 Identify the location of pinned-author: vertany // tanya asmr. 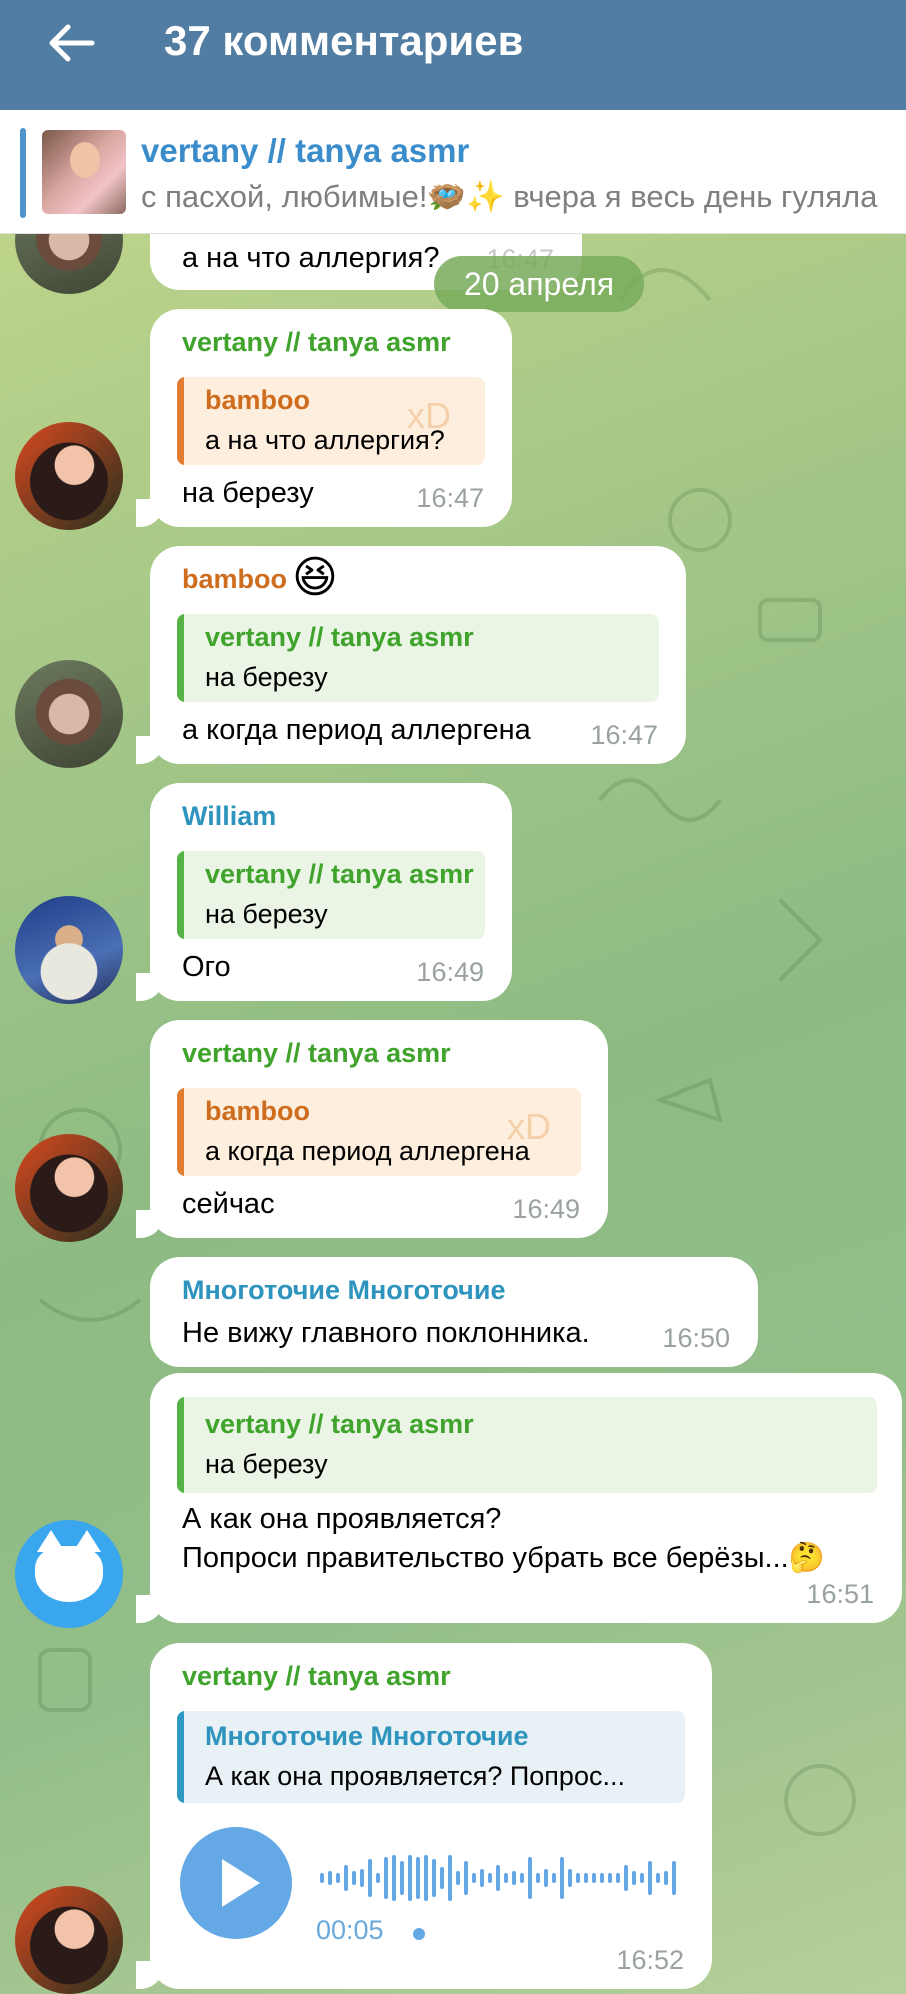
(305, 150).